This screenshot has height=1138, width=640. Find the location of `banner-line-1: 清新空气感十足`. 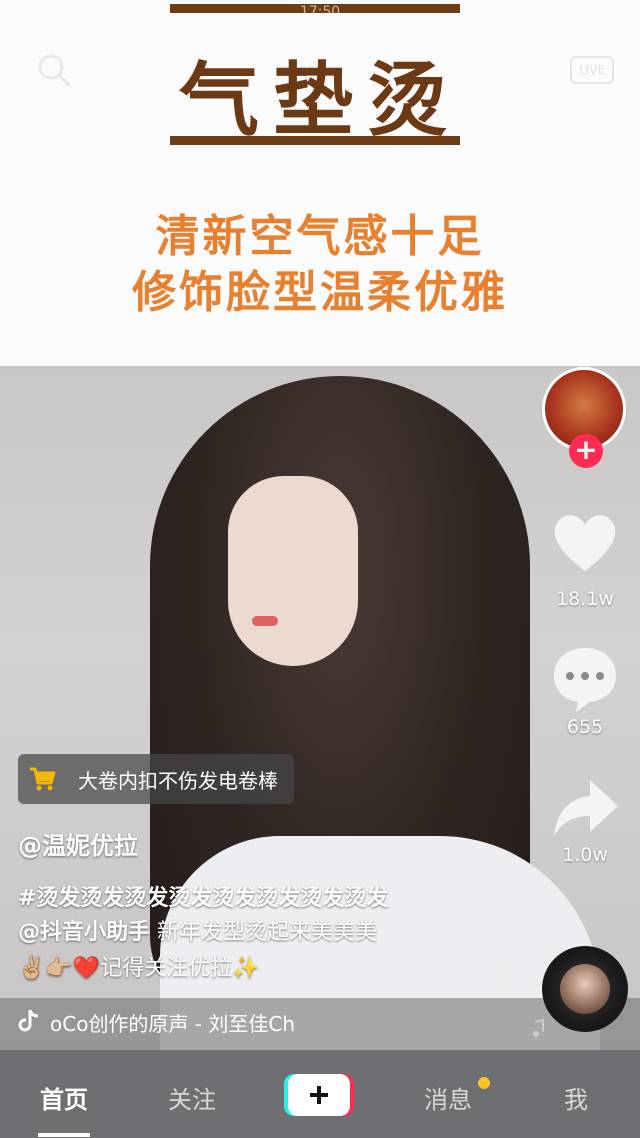

banner-line-1: 清新空气感十足 is located at coordinates (320, 236).